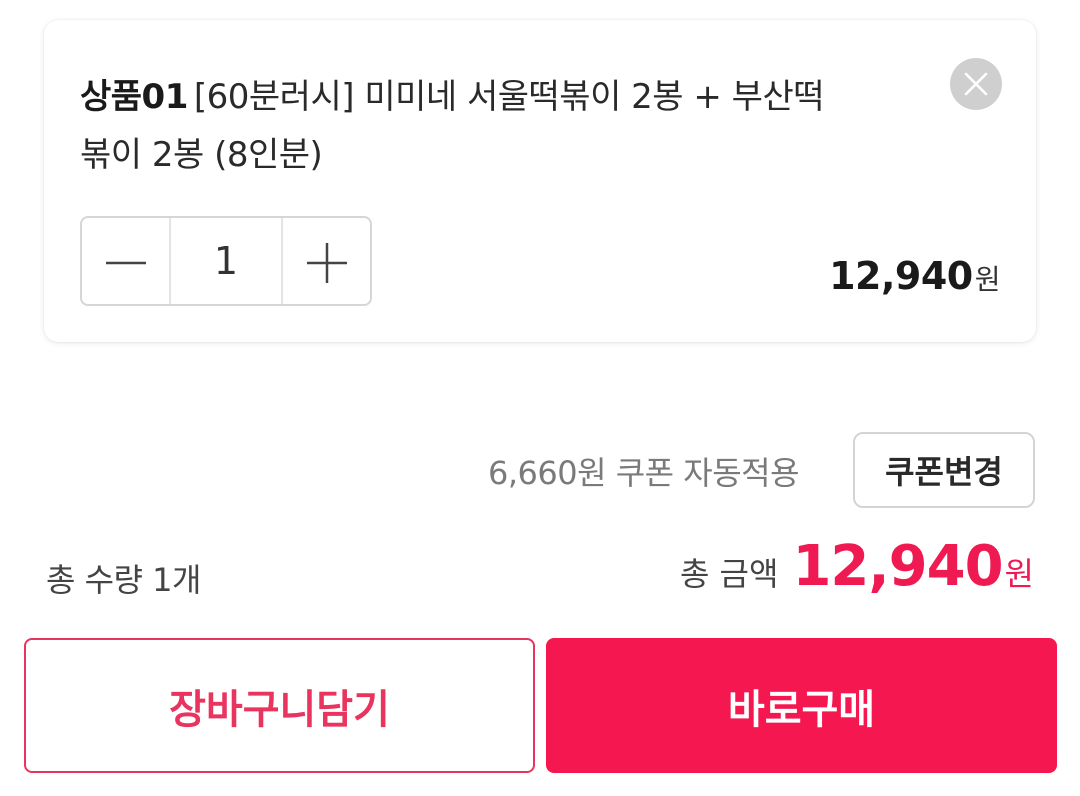  What do you see at coordinates (729, 574) in the screenshot?
I see `total-amount-label: 총 금액` at bounding box center [729, 574].